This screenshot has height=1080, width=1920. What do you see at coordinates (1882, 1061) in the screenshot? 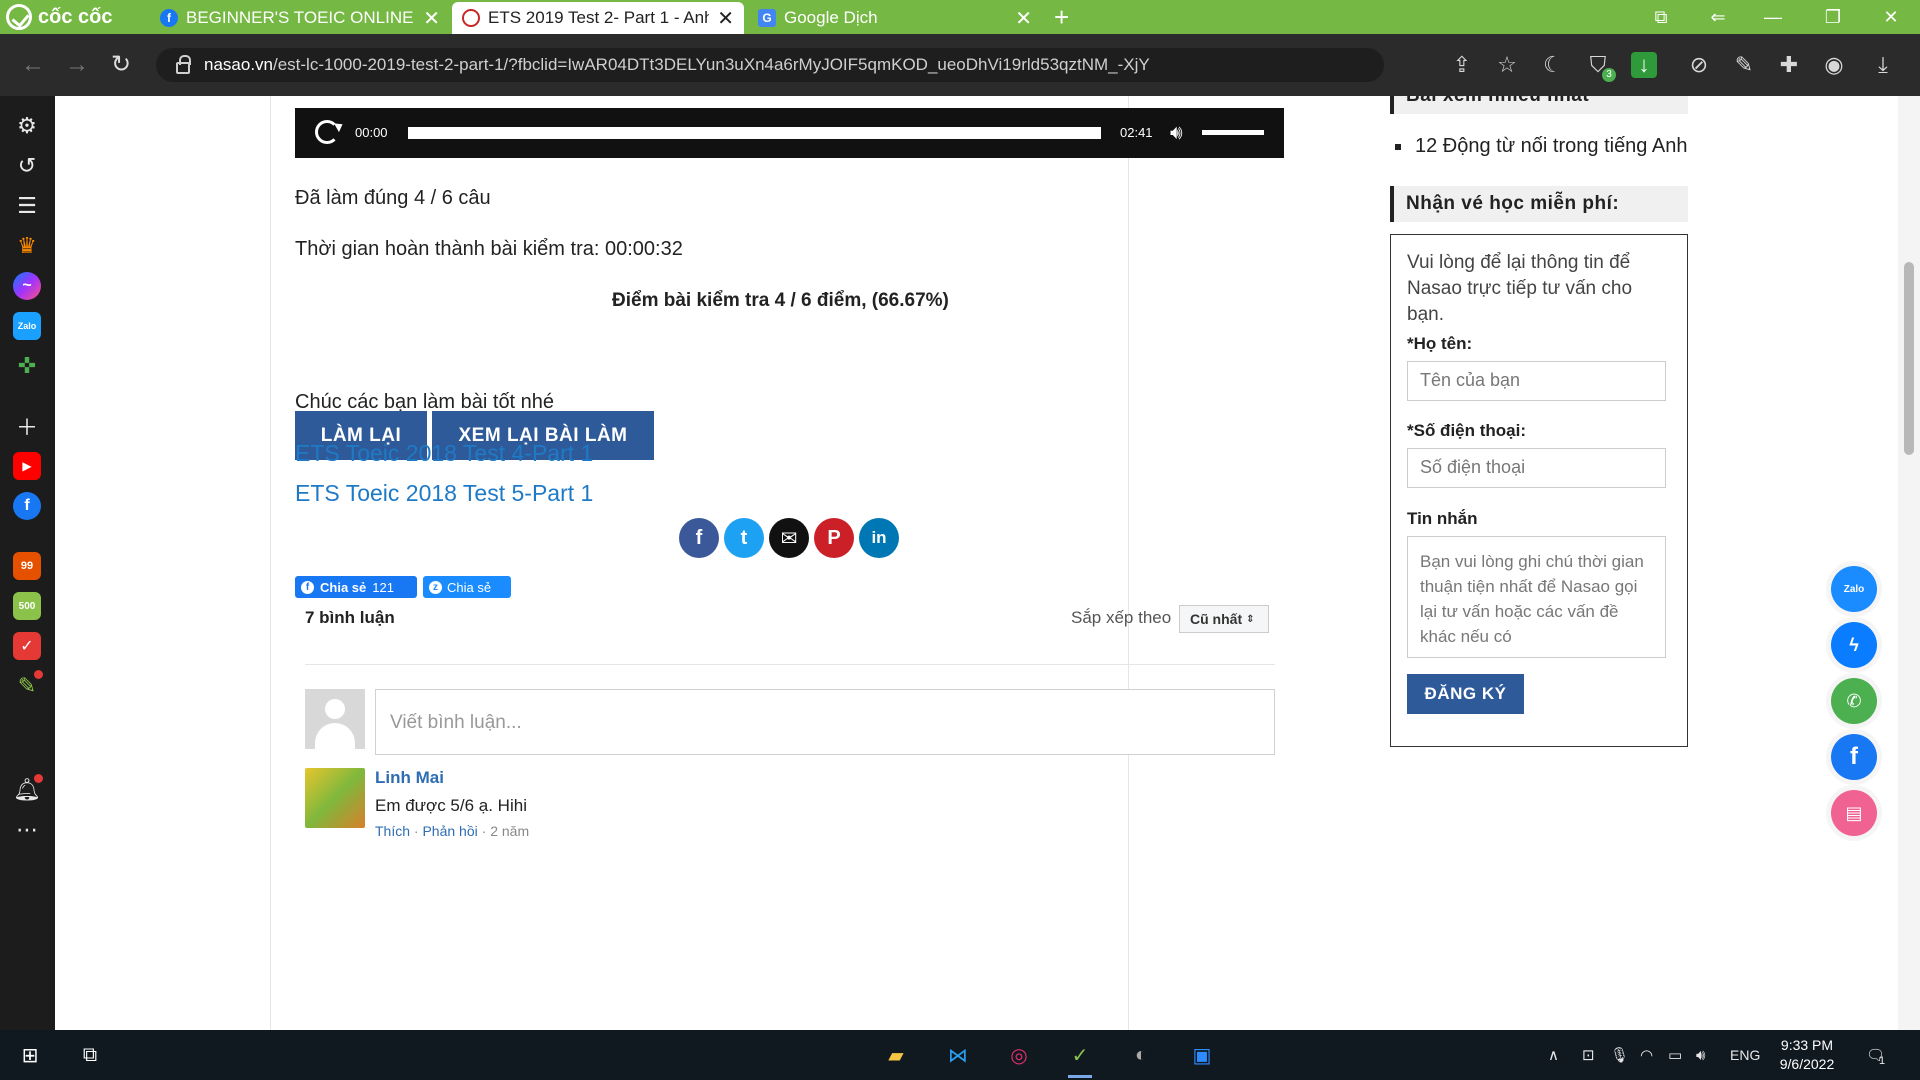
I see `notification-count: 1` at bounding box center [1882, 1061].